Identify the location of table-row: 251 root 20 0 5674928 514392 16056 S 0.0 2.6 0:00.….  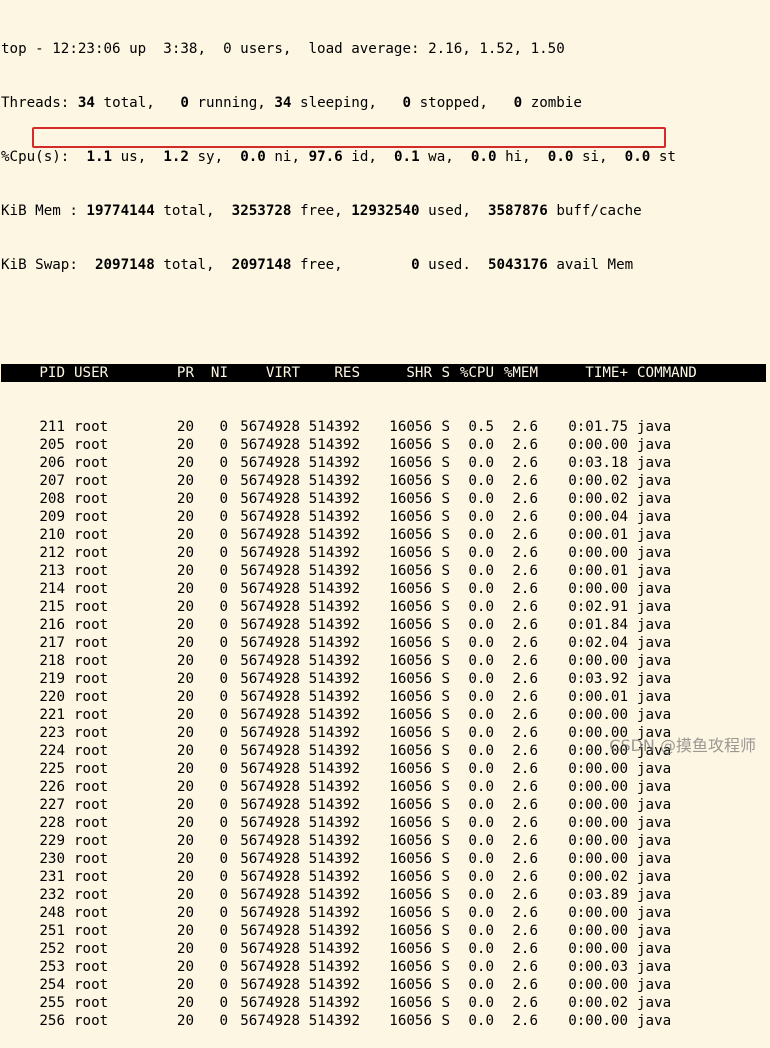
(383, 931).